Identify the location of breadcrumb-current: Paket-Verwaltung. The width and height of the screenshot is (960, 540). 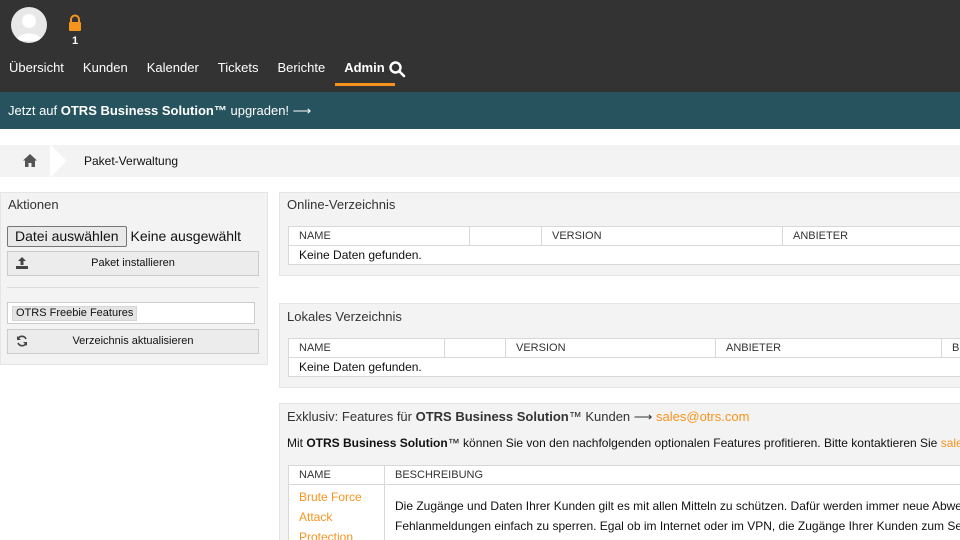
(131, 161).